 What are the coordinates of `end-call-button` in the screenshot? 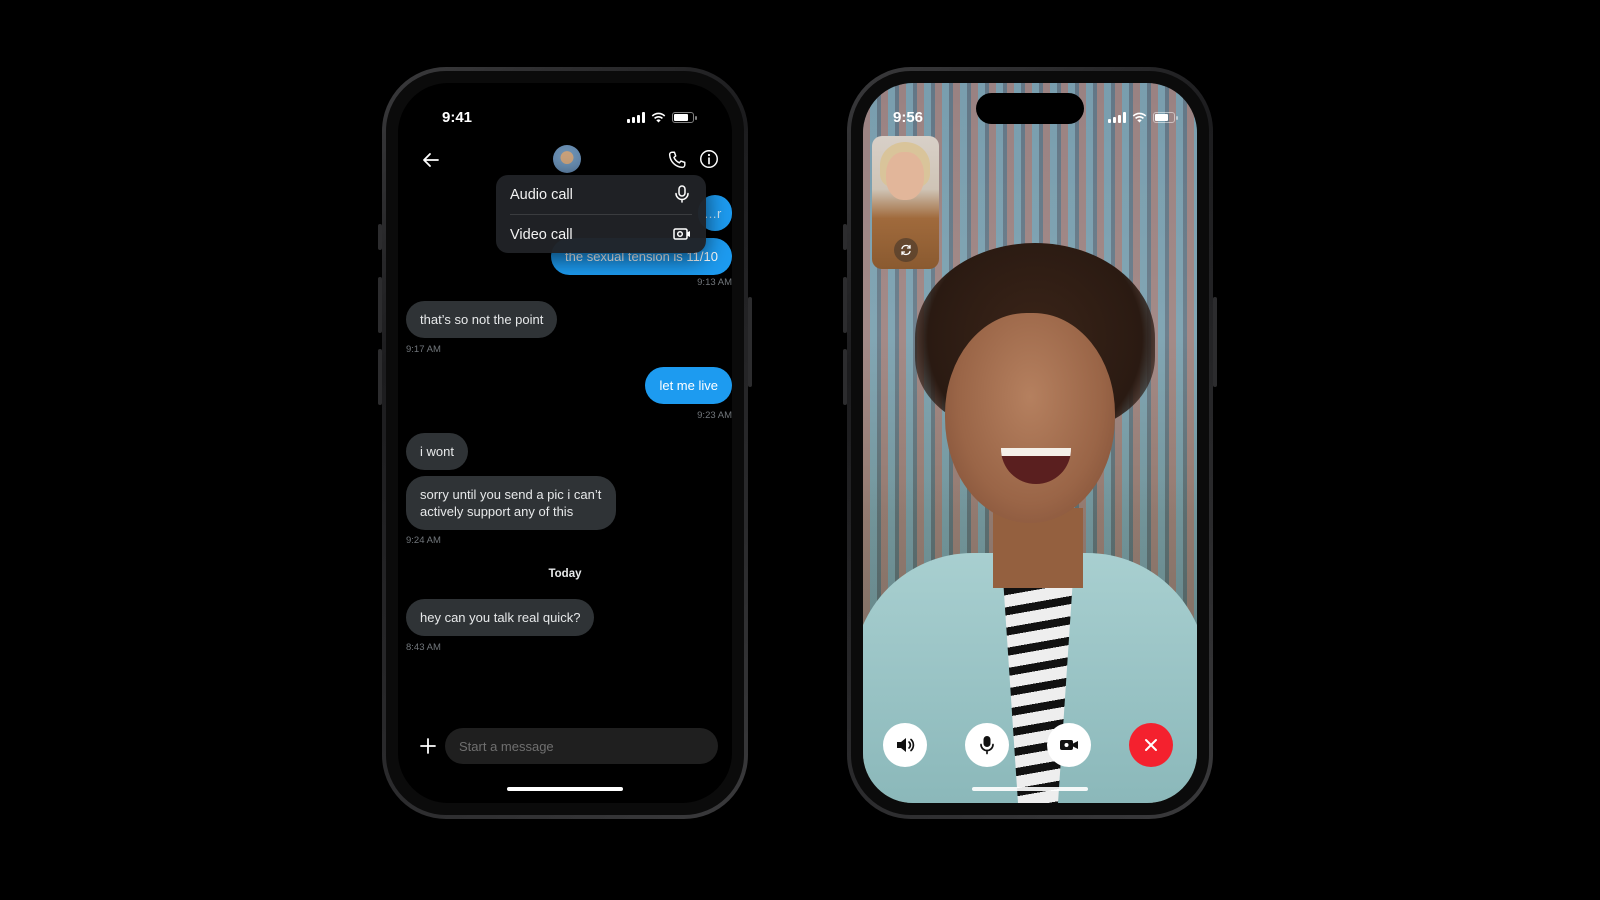 It's located at (1151, 745).